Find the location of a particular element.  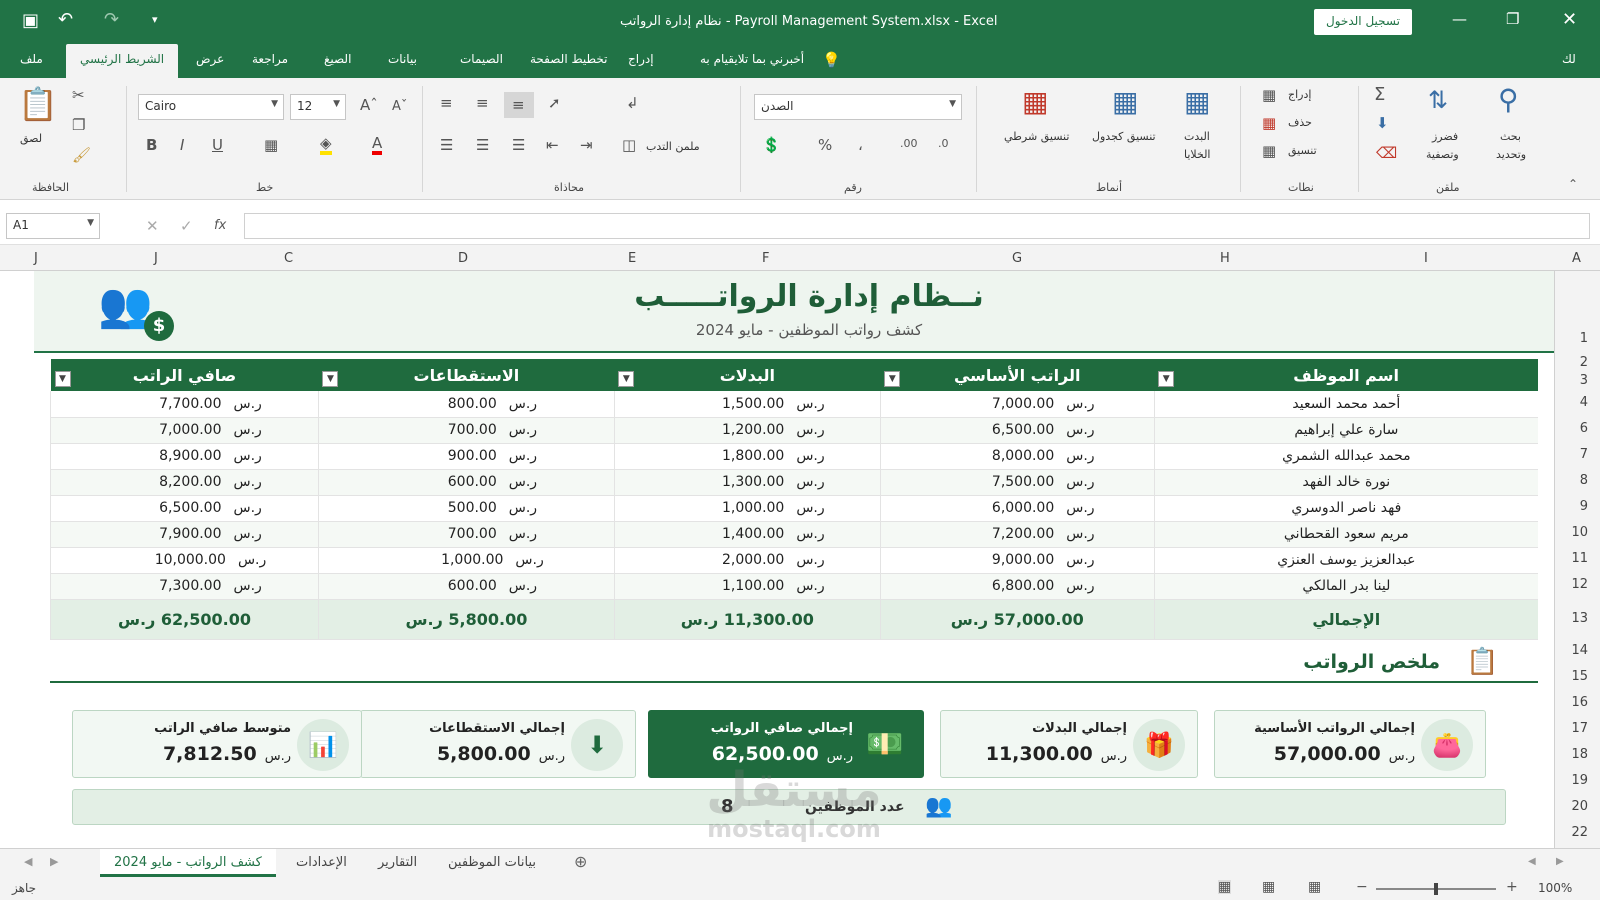

next-sheet-icon: ▶ is located at coordinates (54, 861).